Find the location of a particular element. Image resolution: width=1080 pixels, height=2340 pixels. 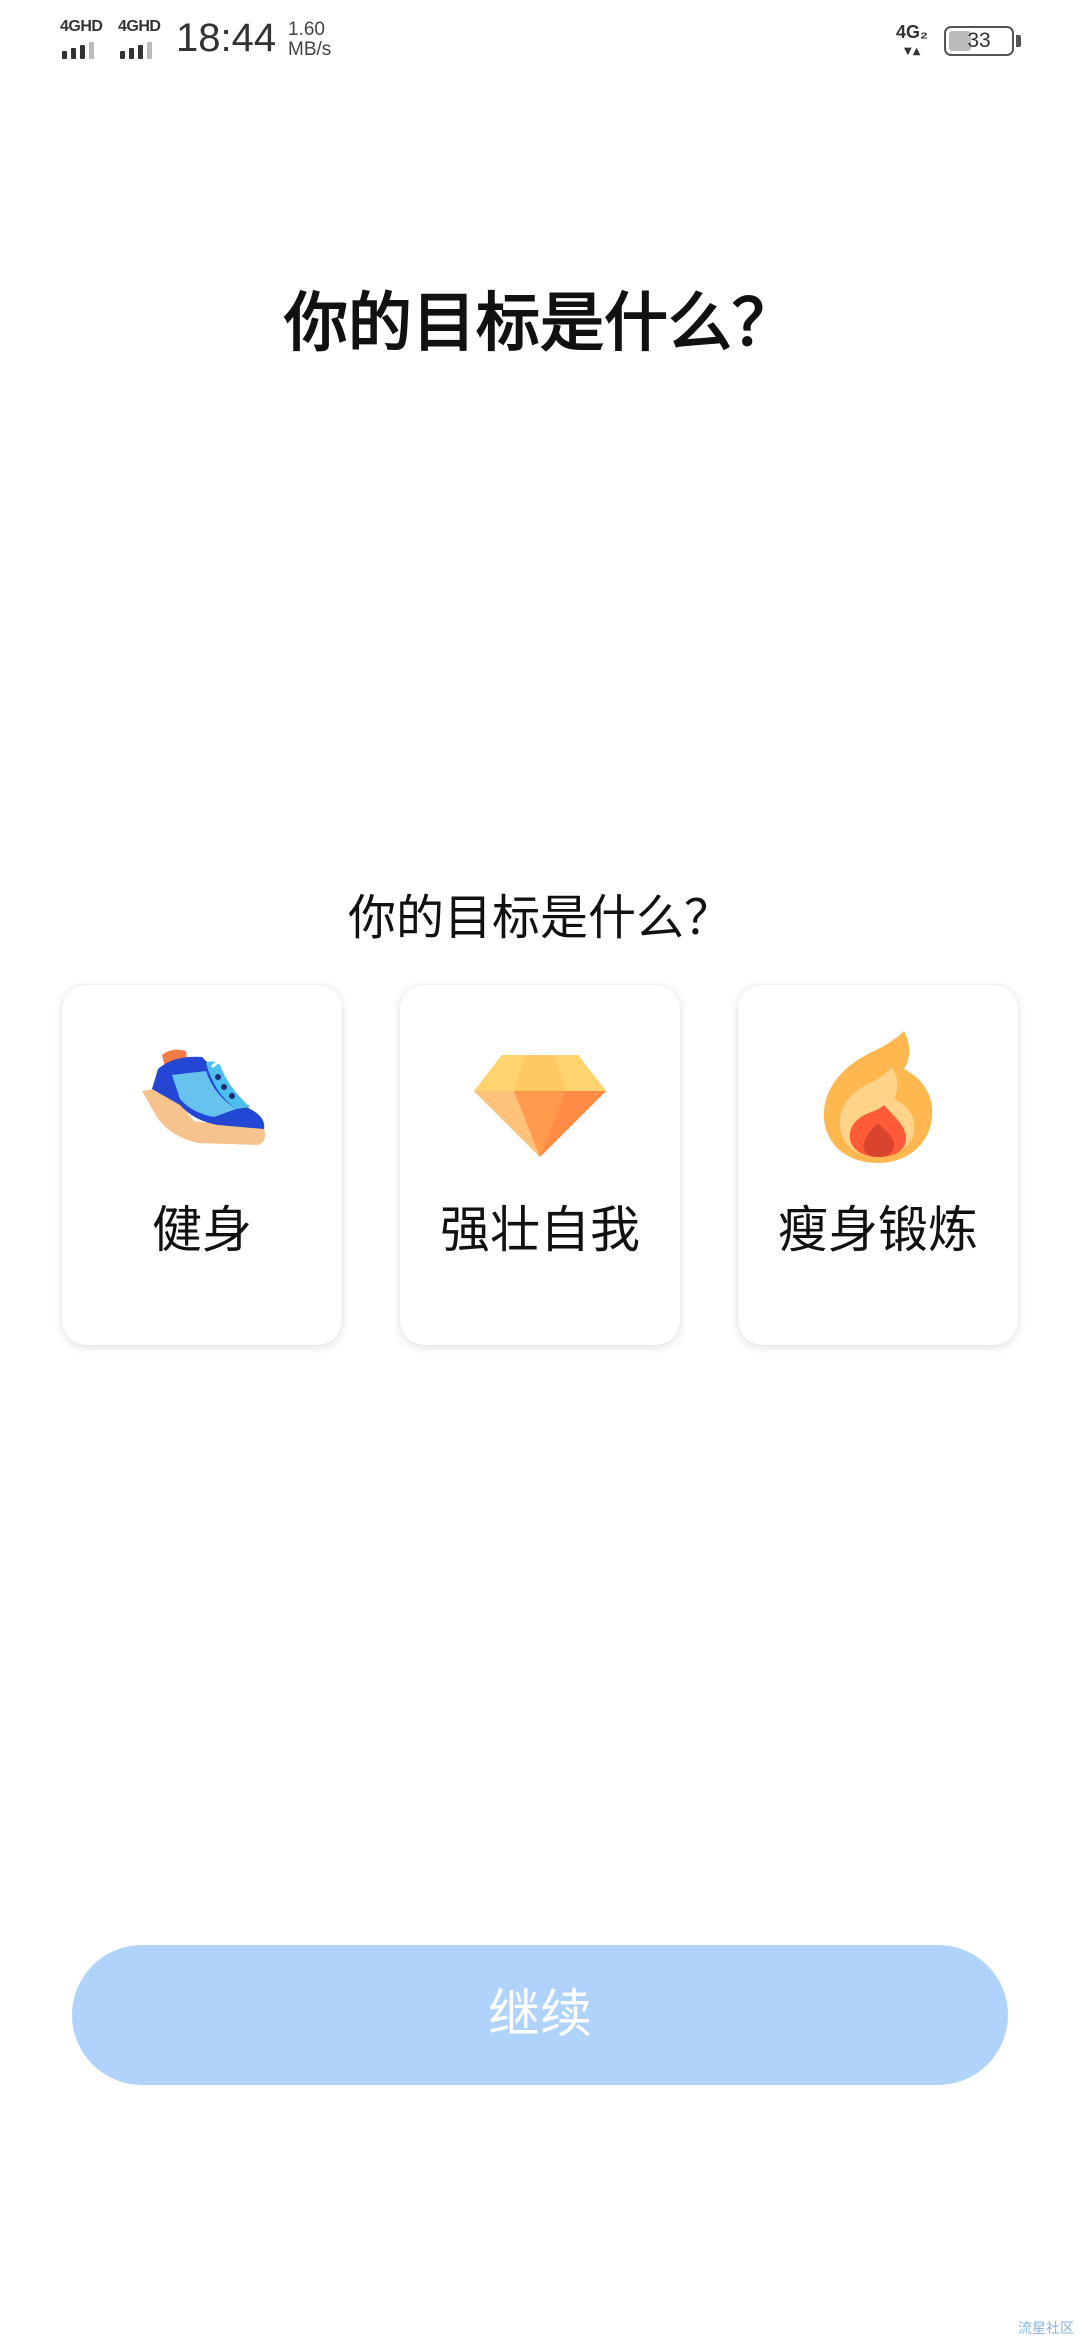

goal-card-fitness: 健身 is located at coordinates (202, 1165).